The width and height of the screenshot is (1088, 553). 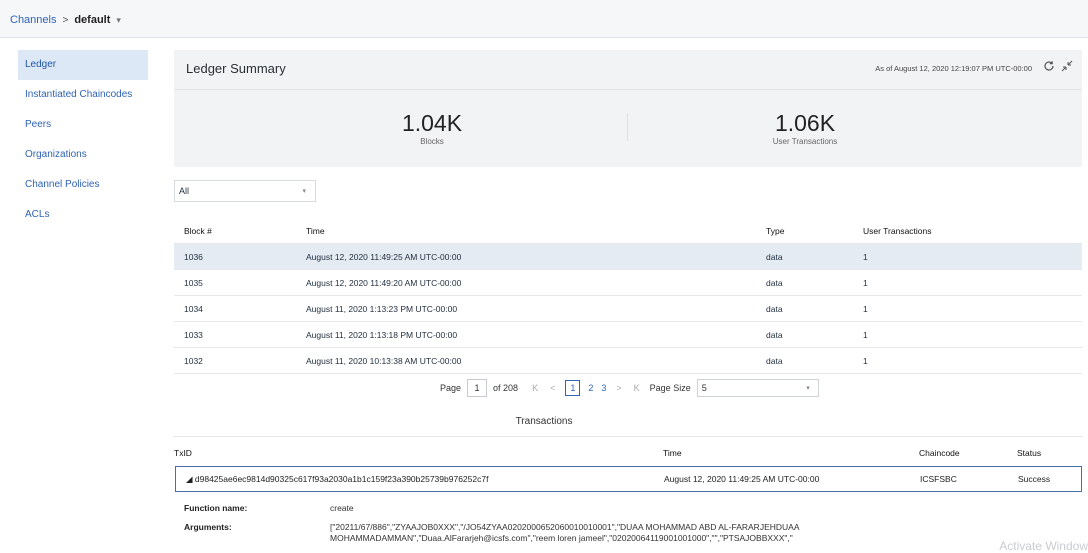 What do you see at coordinates (216, 508) in the screenshot?
I see `function-name-label: Function name:` at bounding box center [216, 508].